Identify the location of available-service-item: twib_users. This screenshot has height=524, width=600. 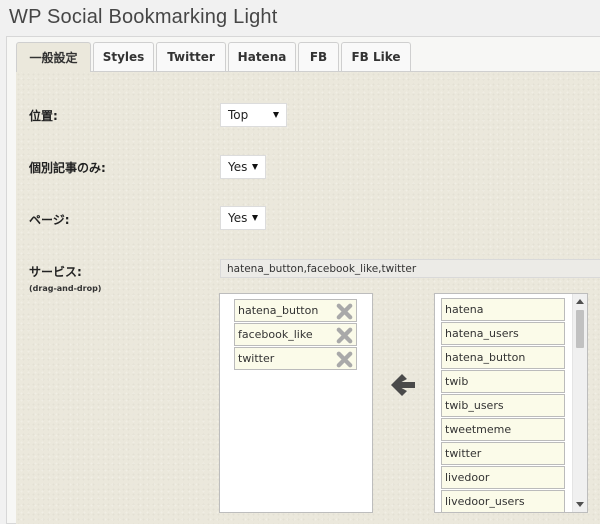
(503, 405).